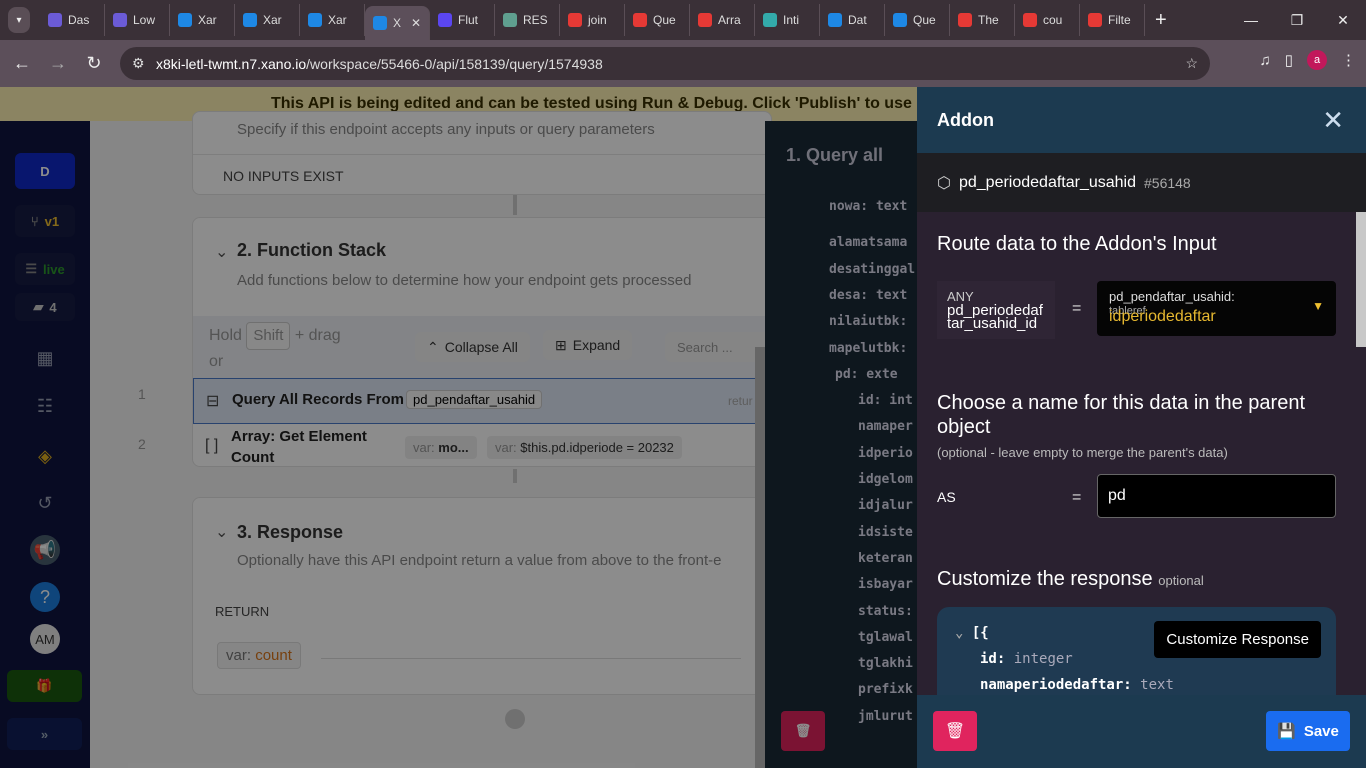 The width and height of the screenshot is (1366, 768). What do you see at coordinates (959, 633) in the screenshot?
I see `collapse-chevron-icon: ⌄` at bounding box center [959, 633].